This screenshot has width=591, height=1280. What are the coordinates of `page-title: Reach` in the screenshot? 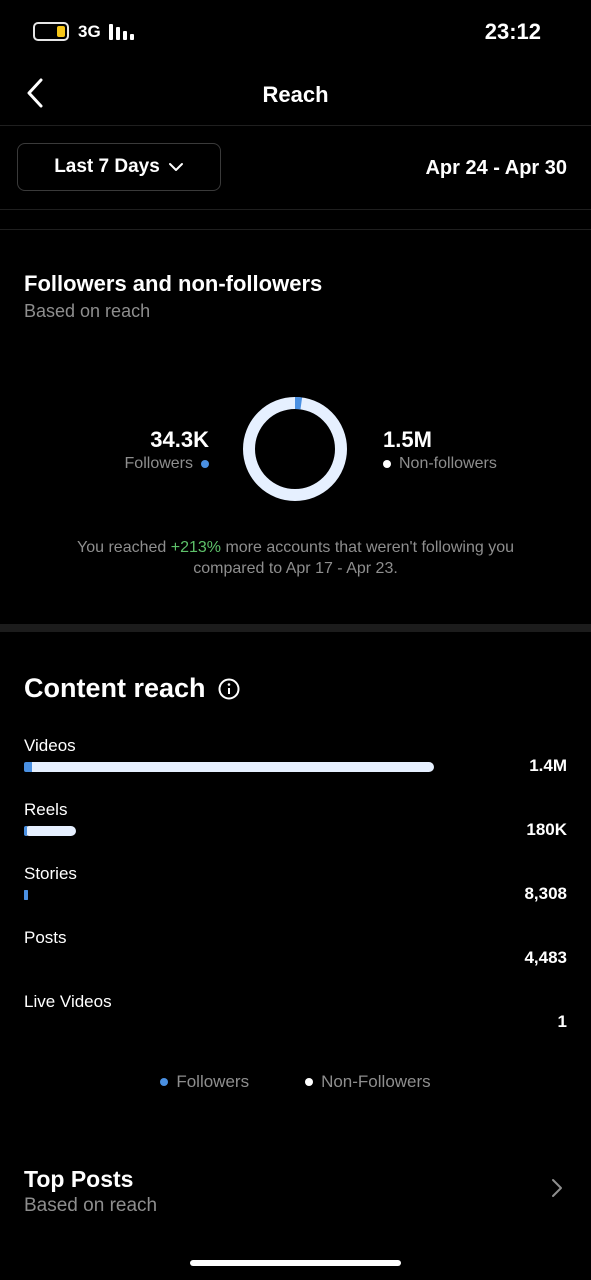 It's located at (295, 94).